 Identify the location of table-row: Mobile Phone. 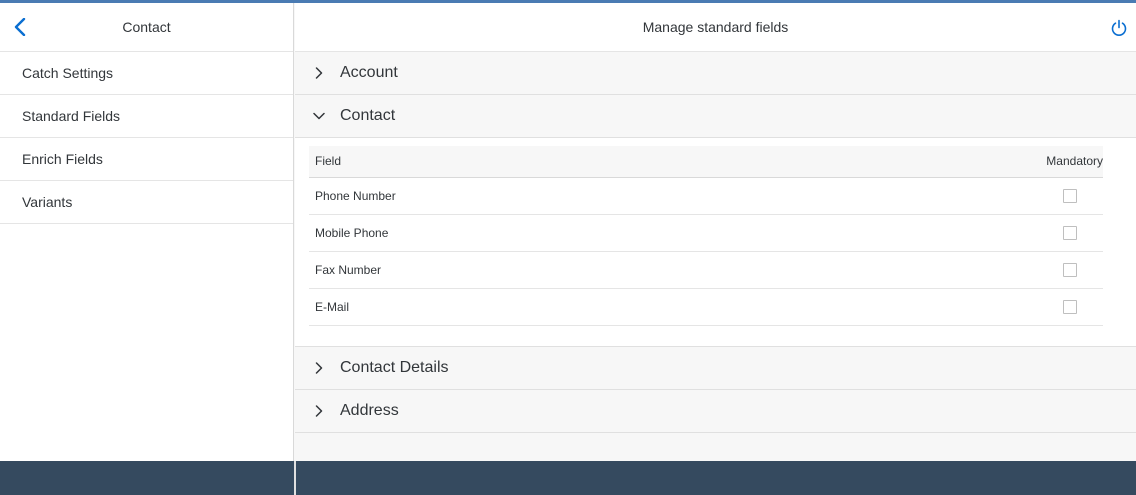
(706, 233).